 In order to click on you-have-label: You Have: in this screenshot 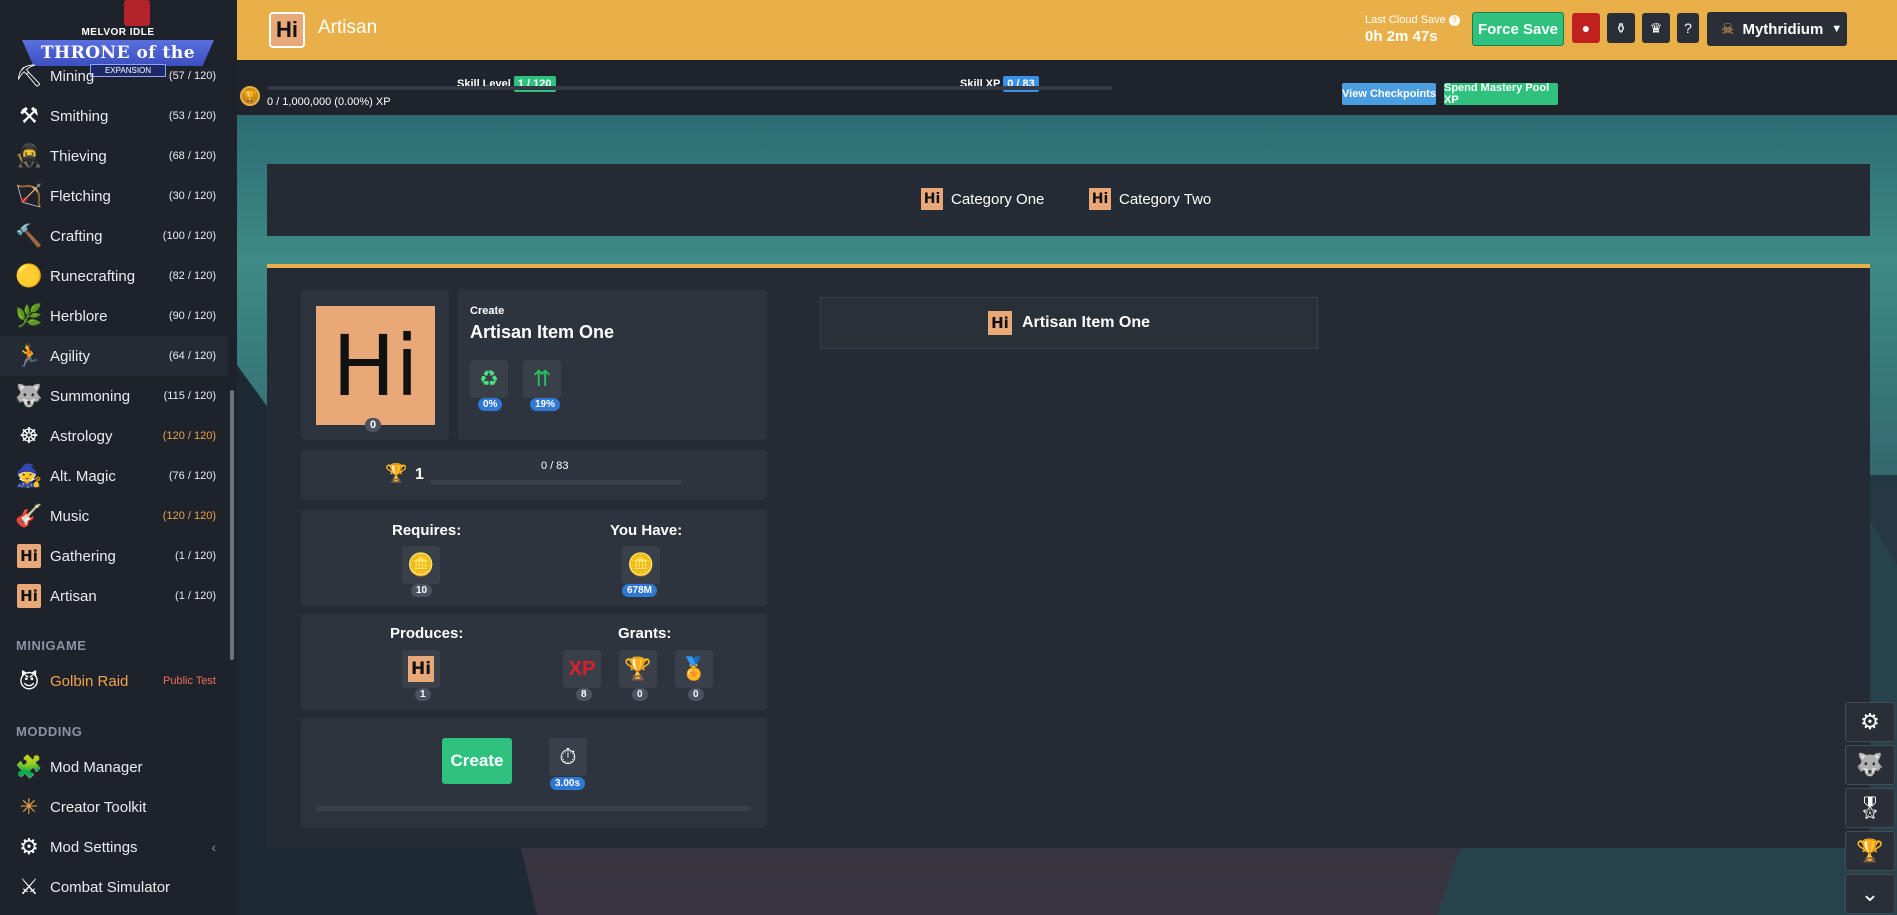, I will do `click(646, 530)`.